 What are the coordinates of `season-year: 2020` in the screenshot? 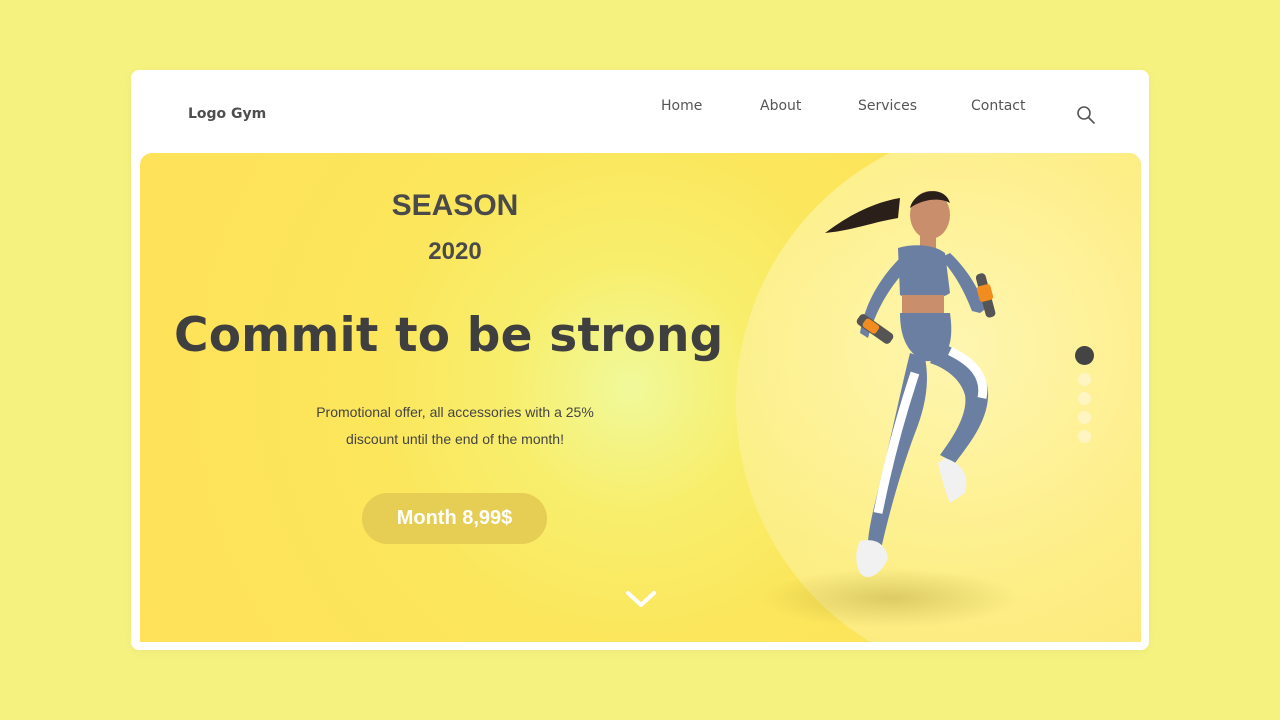 It's located at (455, 251).